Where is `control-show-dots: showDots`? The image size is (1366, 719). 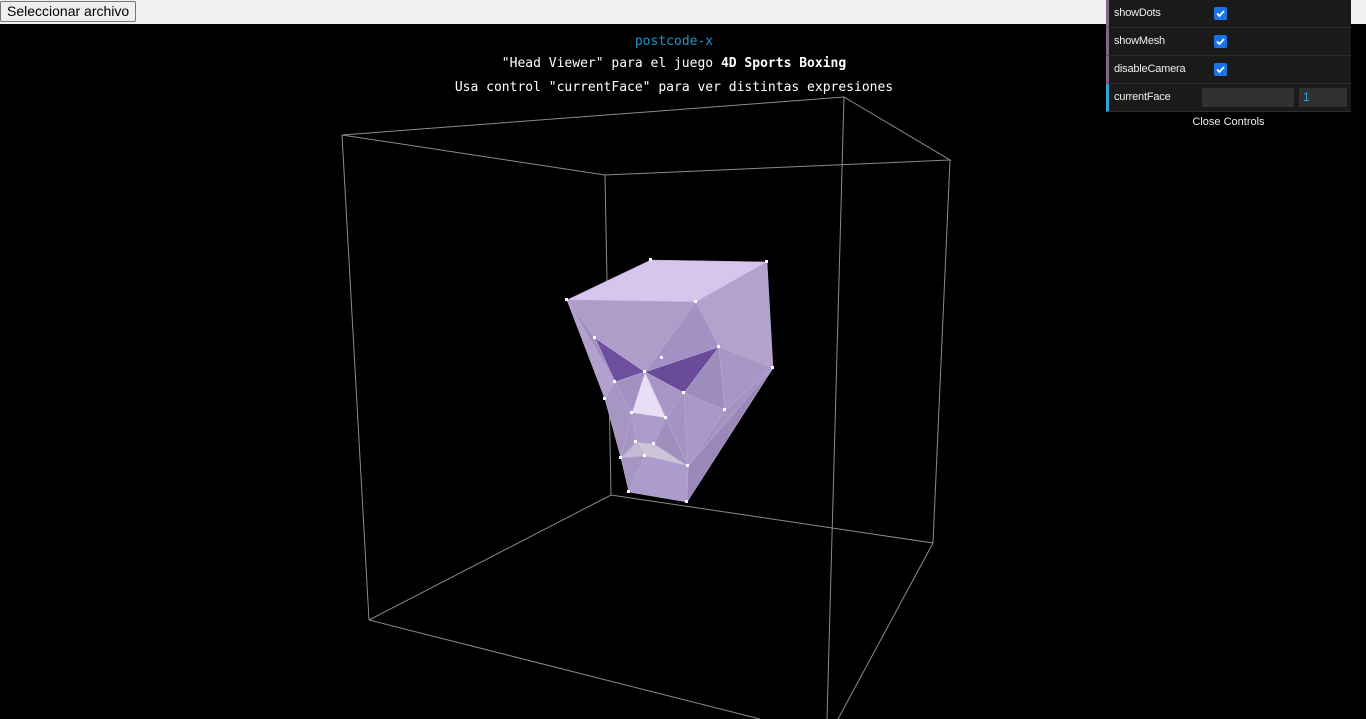 control-show-dots: showDots is located at coordinates (1228, 14).